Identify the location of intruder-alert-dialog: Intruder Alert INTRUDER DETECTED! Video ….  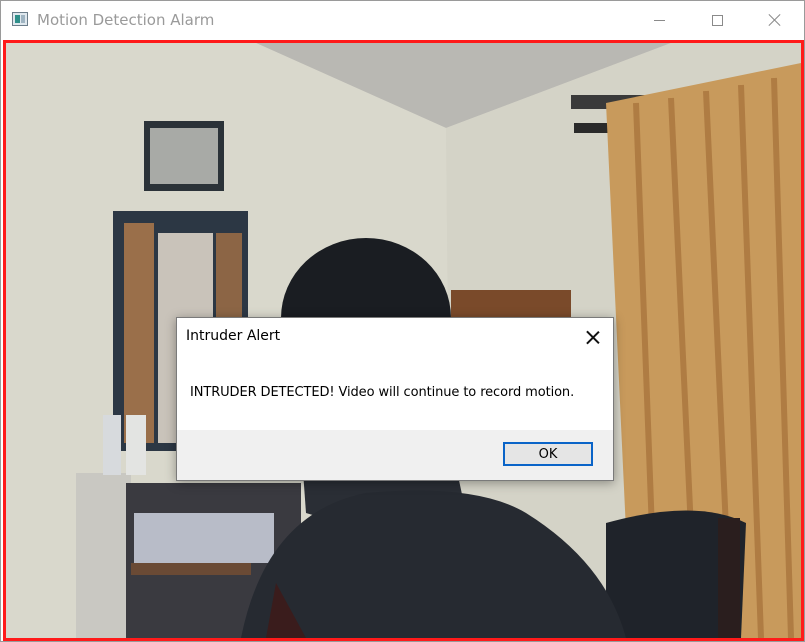
(395, 399).